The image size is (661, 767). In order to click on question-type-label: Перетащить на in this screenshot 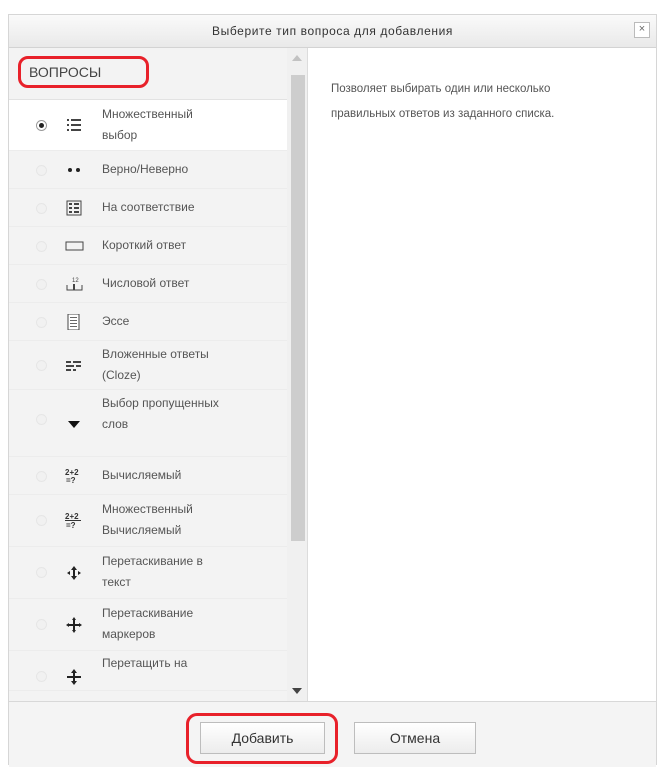, I will do `click(182, 663)`.